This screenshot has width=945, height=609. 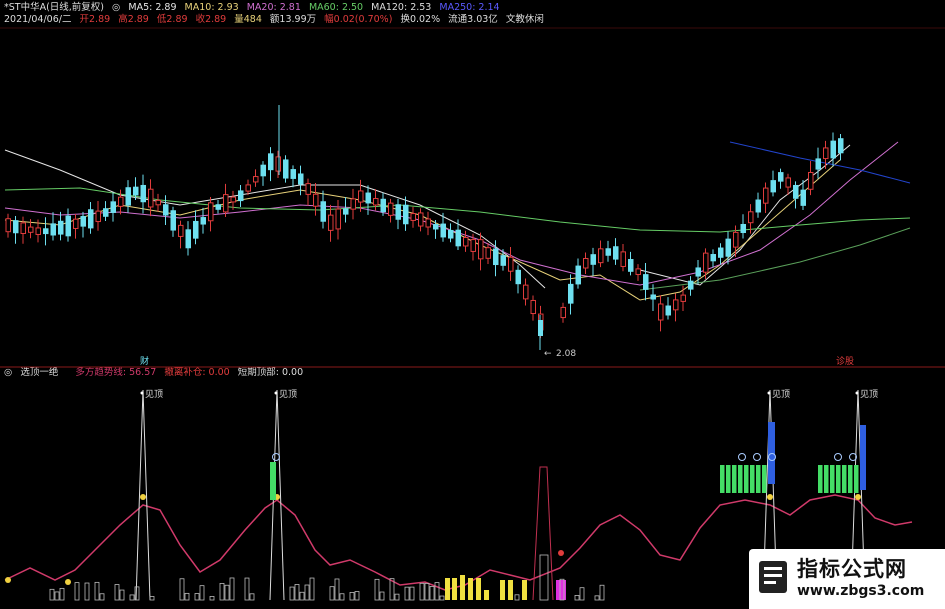 What do you see at coordinates (847, 579) in the screenshot?
I see `watermark-badge: 指标公式网 www.zbgs3.com` at bounding box center [847, 579].